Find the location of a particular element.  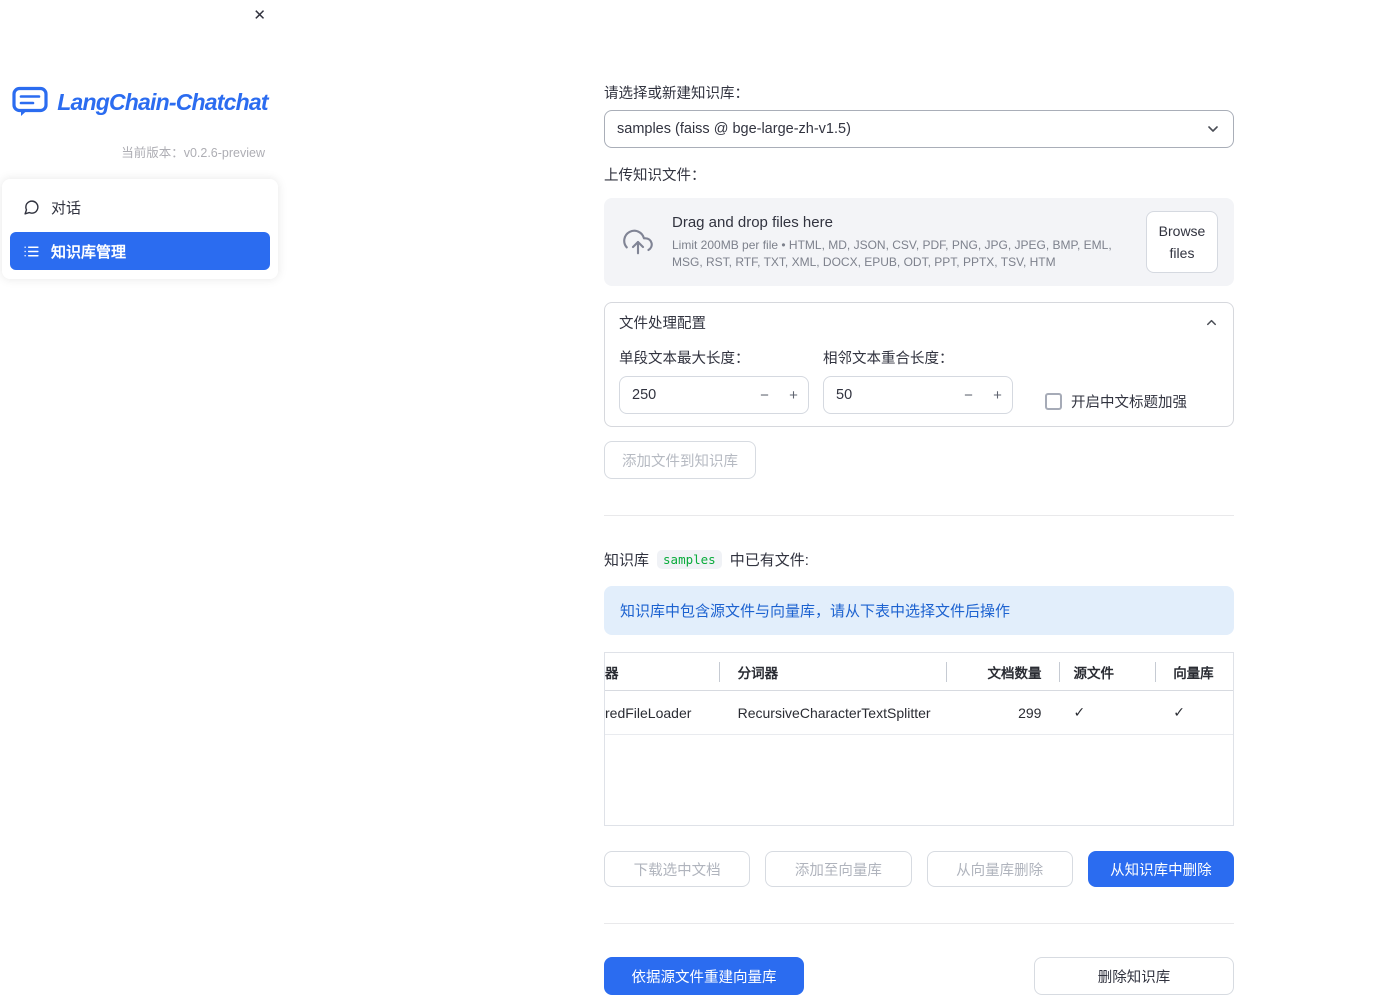

cell-loader: redFileLoader is located at coordinates (648, 712).